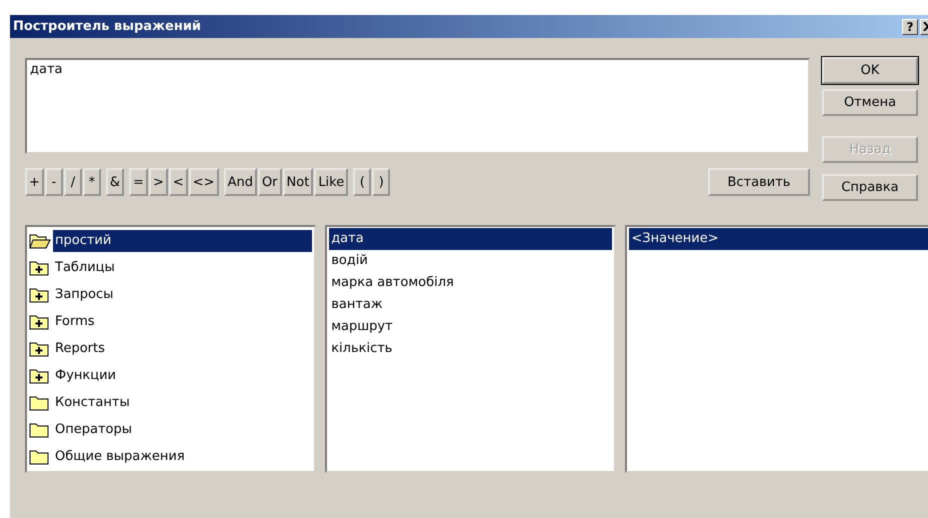 This screenshot has height=518, width=928. I want to click on open-folder-icon, so click(40, 241).